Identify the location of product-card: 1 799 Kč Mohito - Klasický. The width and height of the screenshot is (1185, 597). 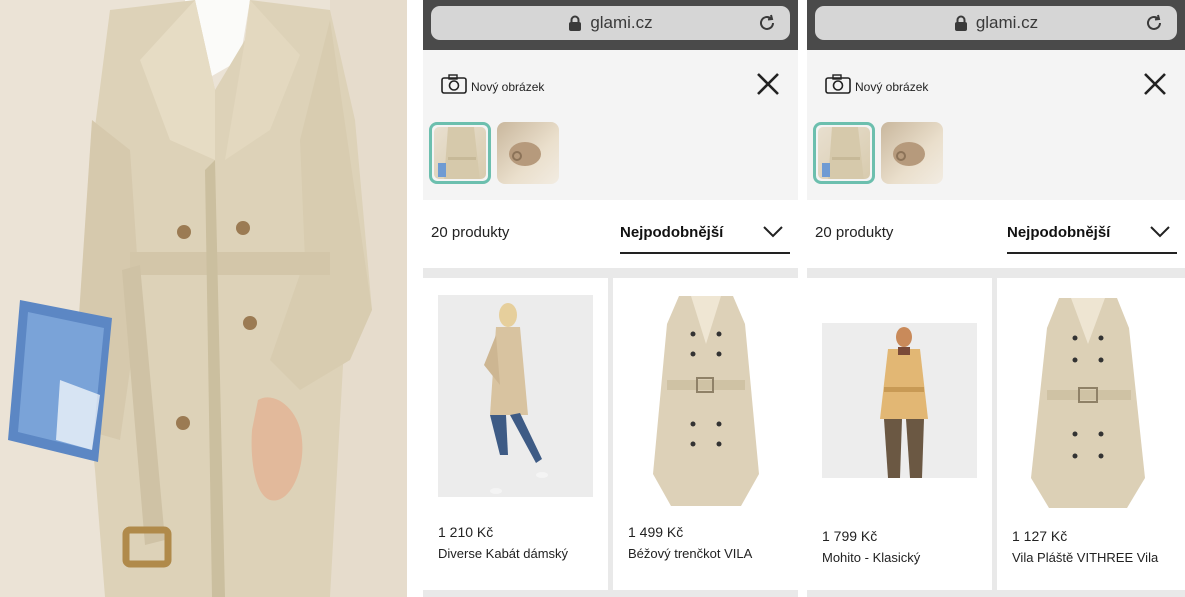
(899, 434).